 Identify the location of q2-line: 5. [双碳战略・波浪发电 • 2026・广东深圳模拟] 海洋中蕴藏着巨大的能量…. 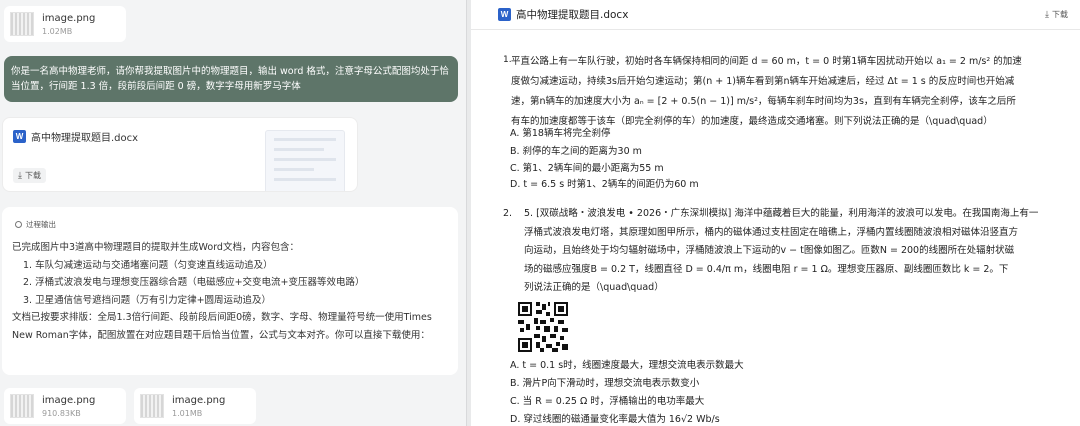
(781, 213).